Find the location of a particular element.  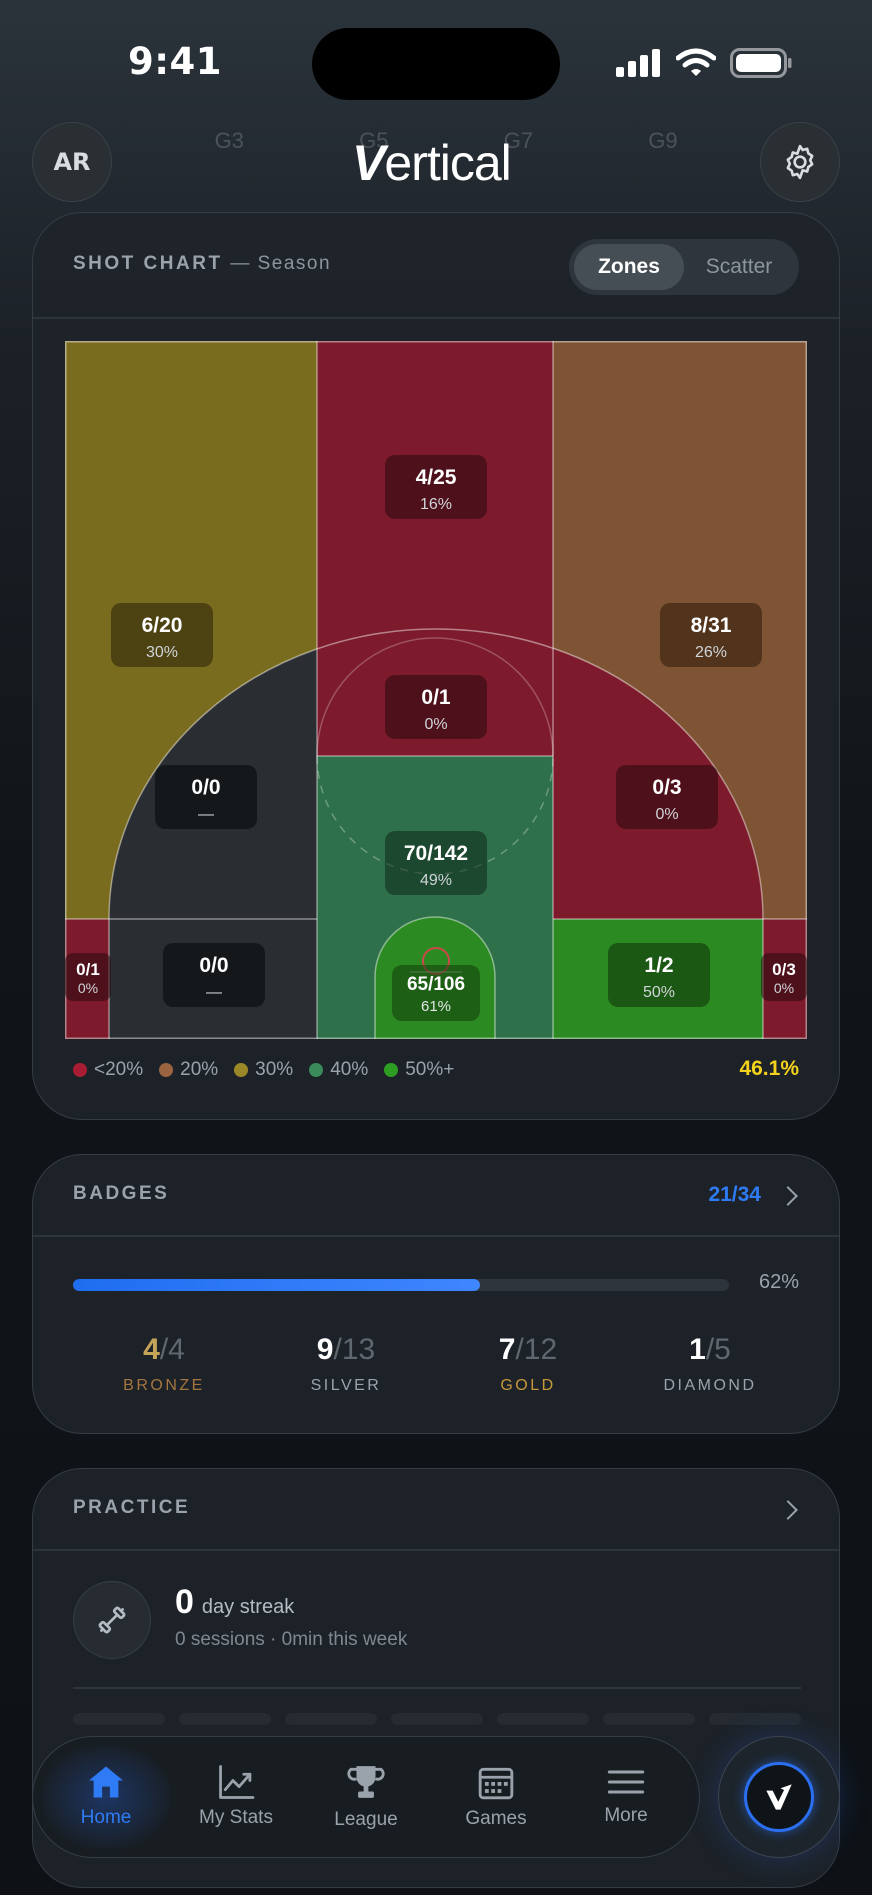

status-bar: 9:41 is located at coordinates (436, 60).